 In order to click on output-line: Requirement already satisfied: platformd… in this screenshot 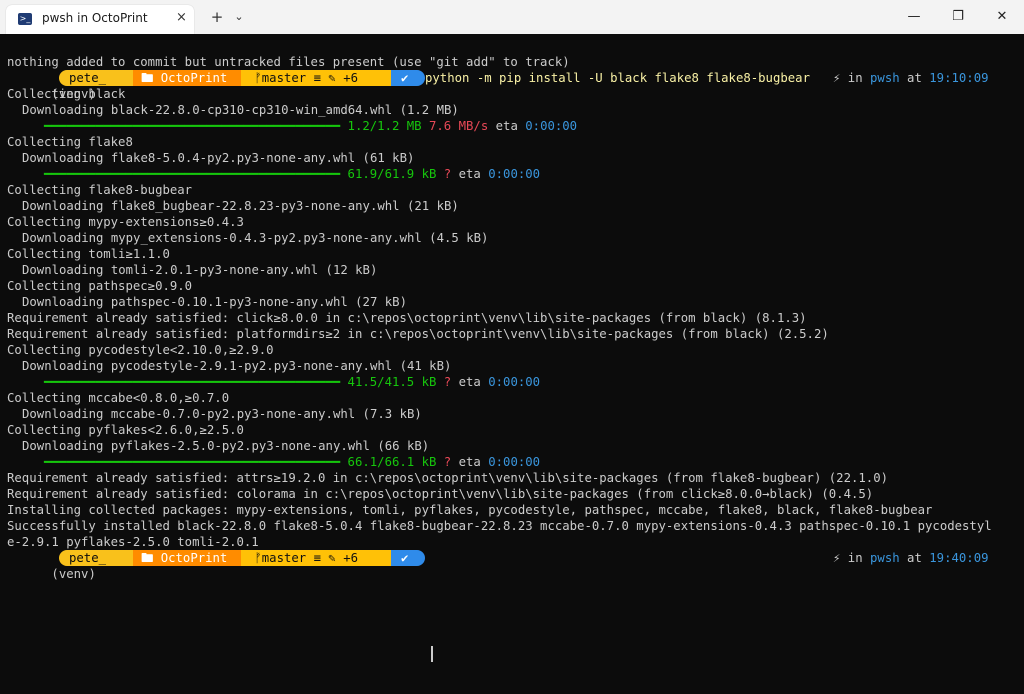, I will do `click(418, 334)`.